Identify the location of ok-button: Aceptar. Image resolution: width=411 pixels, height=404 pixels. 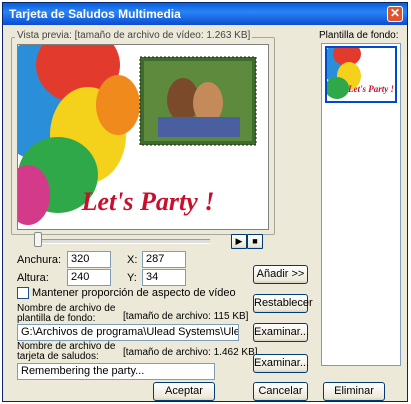
(184, 391).